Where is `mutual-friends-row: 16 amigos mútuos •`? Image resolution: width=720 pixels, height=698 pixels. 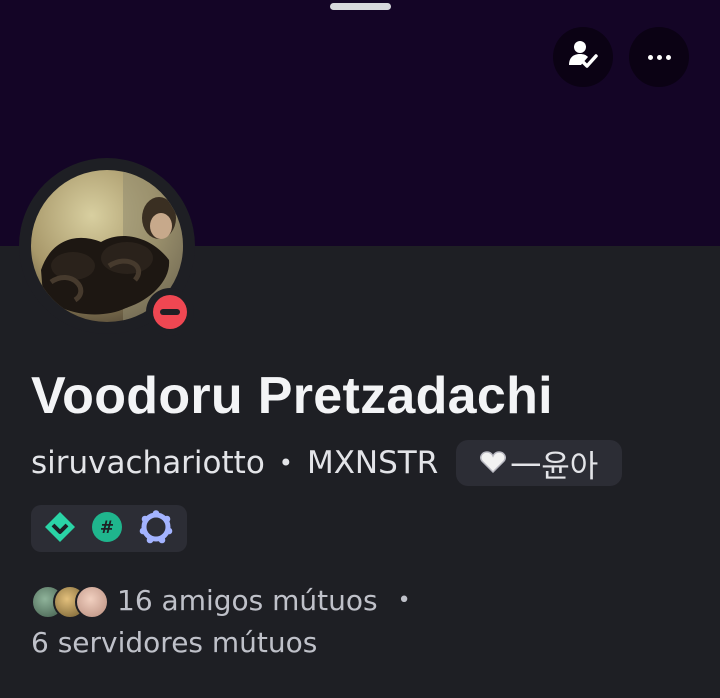
mutual-friends-row: 16 amigos mútuos • is located at coordinates (221, 600).